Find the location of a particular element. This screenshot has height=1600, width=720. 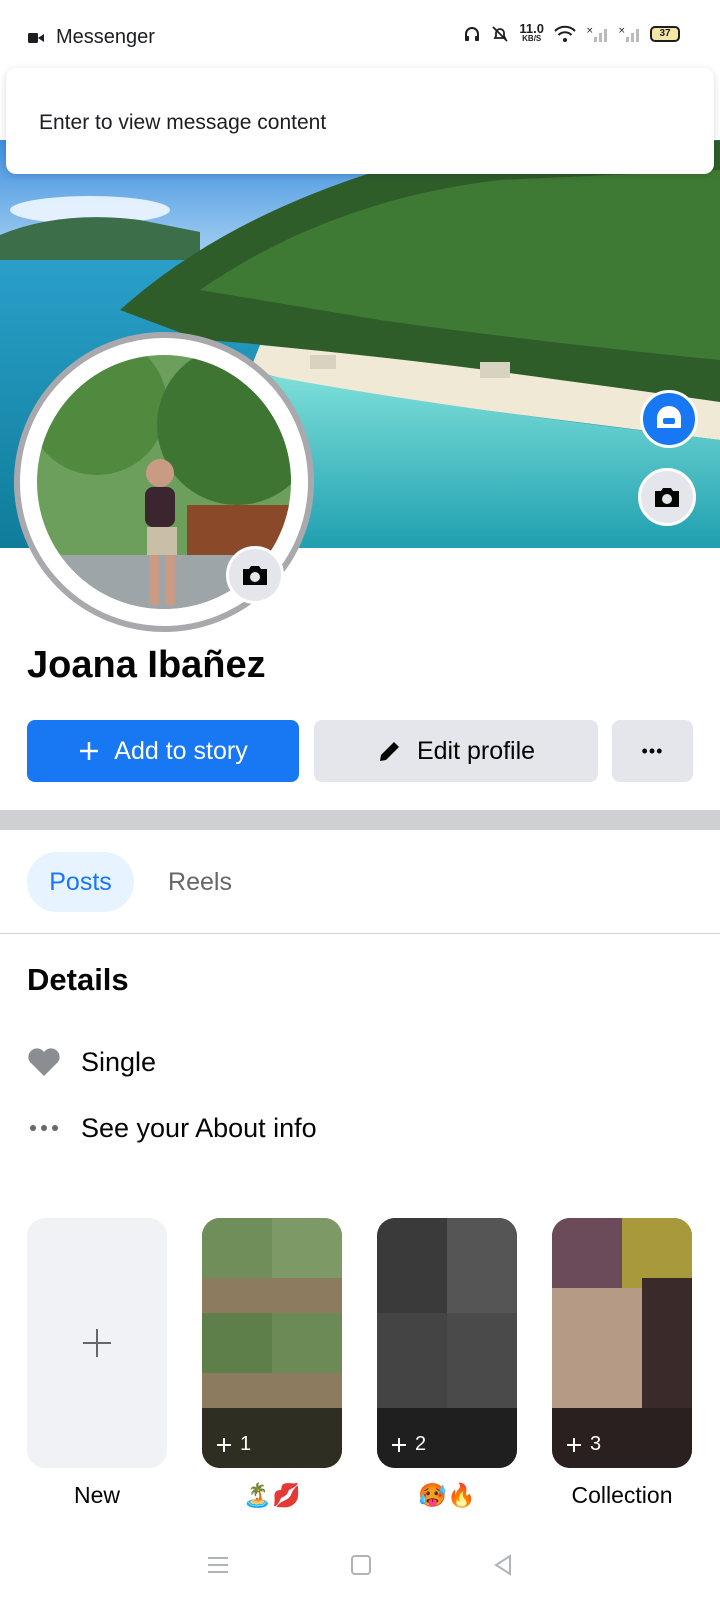

headphones-icon is located at coordinates (472, 34).